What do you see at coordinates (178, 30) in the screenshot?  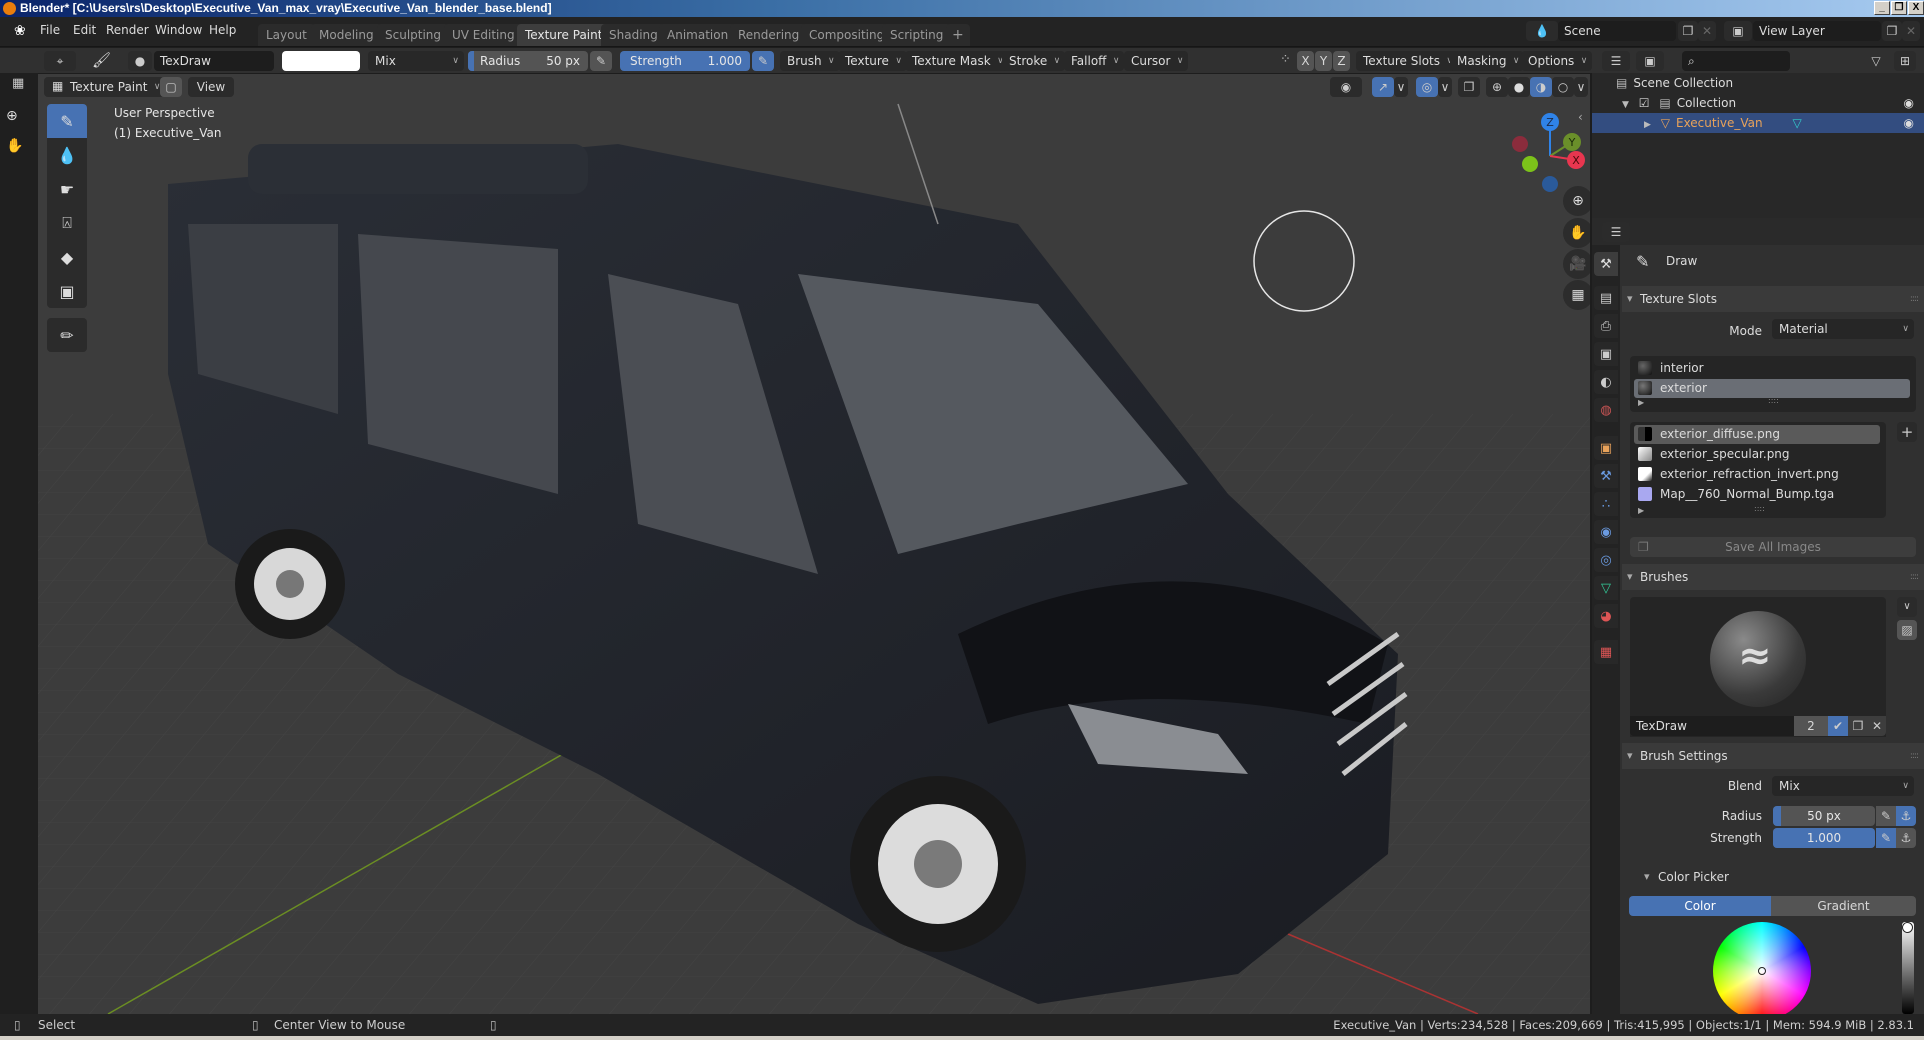 I see `menu-window: Window` at bounding box center [178, 30].